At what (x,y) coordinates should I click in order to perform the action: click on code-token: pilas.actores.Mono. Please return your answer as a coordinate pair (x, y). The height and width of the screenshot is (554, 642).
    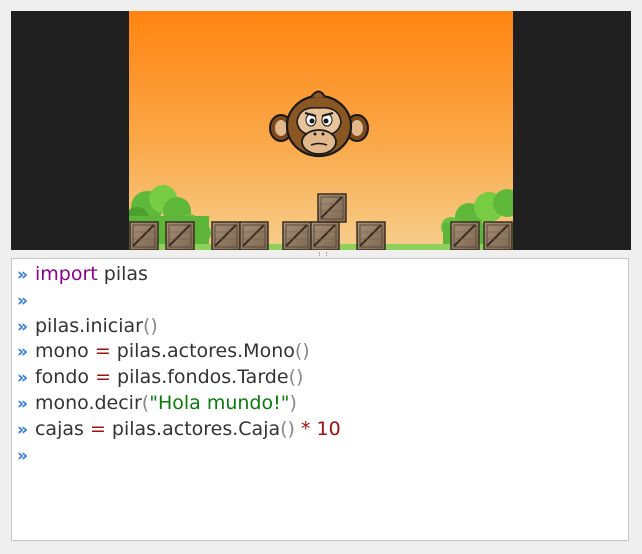
    Looking at the image, I should click on (202, 351).